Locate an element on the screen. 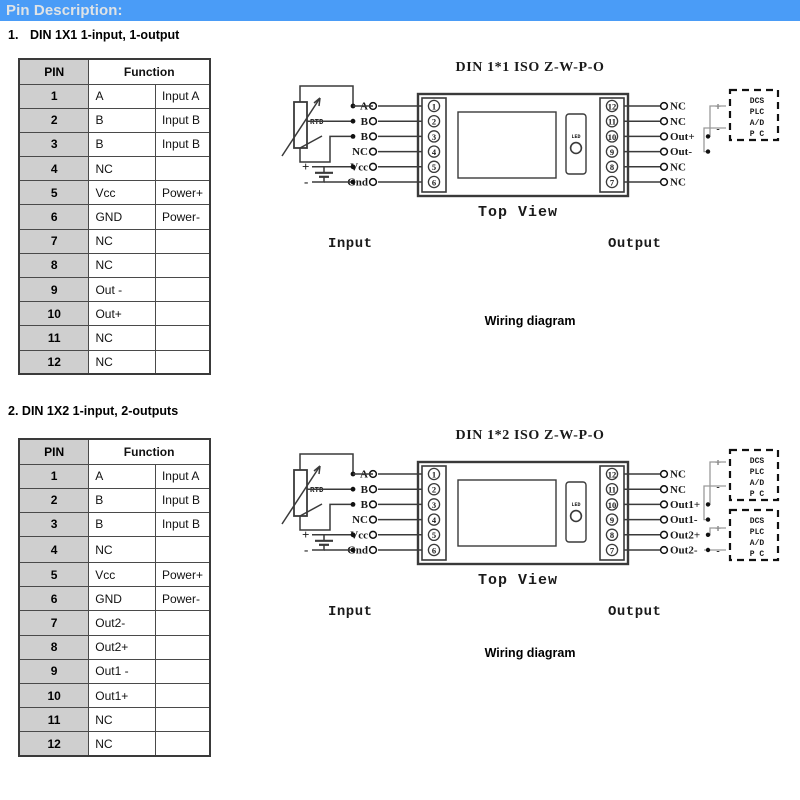 Image resolution: width=800 pixels, height=800 pixels. table-row: 10 Out+ is located at coordinates (114, 314).